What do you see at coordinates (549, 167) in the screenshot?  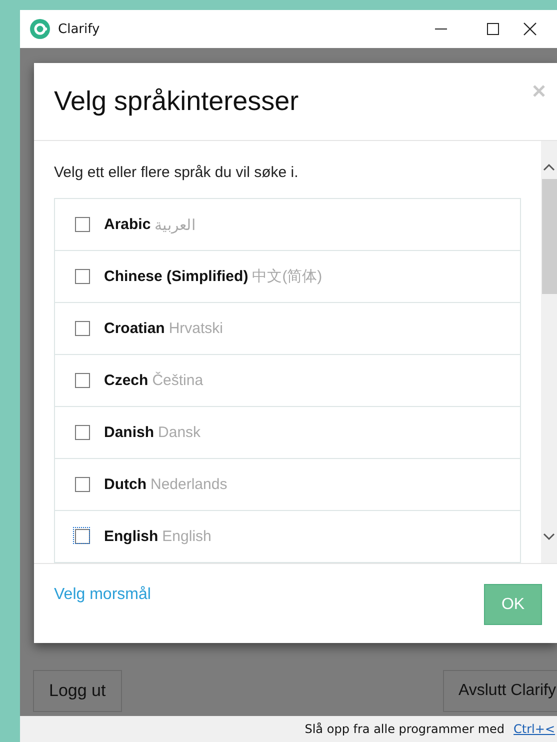 I see `scroll-up-icon` at bounding box center [549, 167].